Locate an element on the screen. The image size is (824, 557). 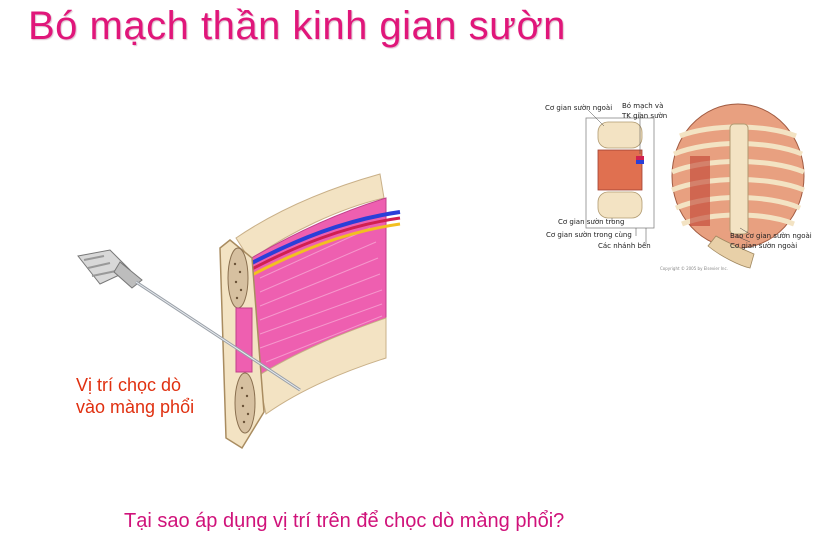
label-tk-gian-suon: TK gian sườn is located at coordinates (645, 116).